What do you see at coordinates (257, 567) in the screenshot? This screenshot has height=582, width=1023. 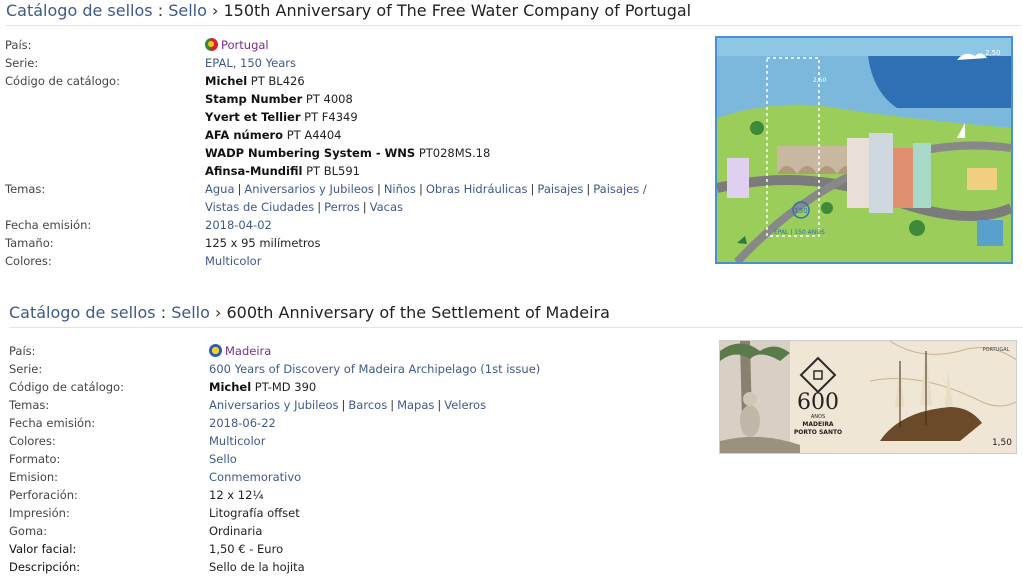 I see `description-value: Sello de la hojita` at bounding box center [257, 567].